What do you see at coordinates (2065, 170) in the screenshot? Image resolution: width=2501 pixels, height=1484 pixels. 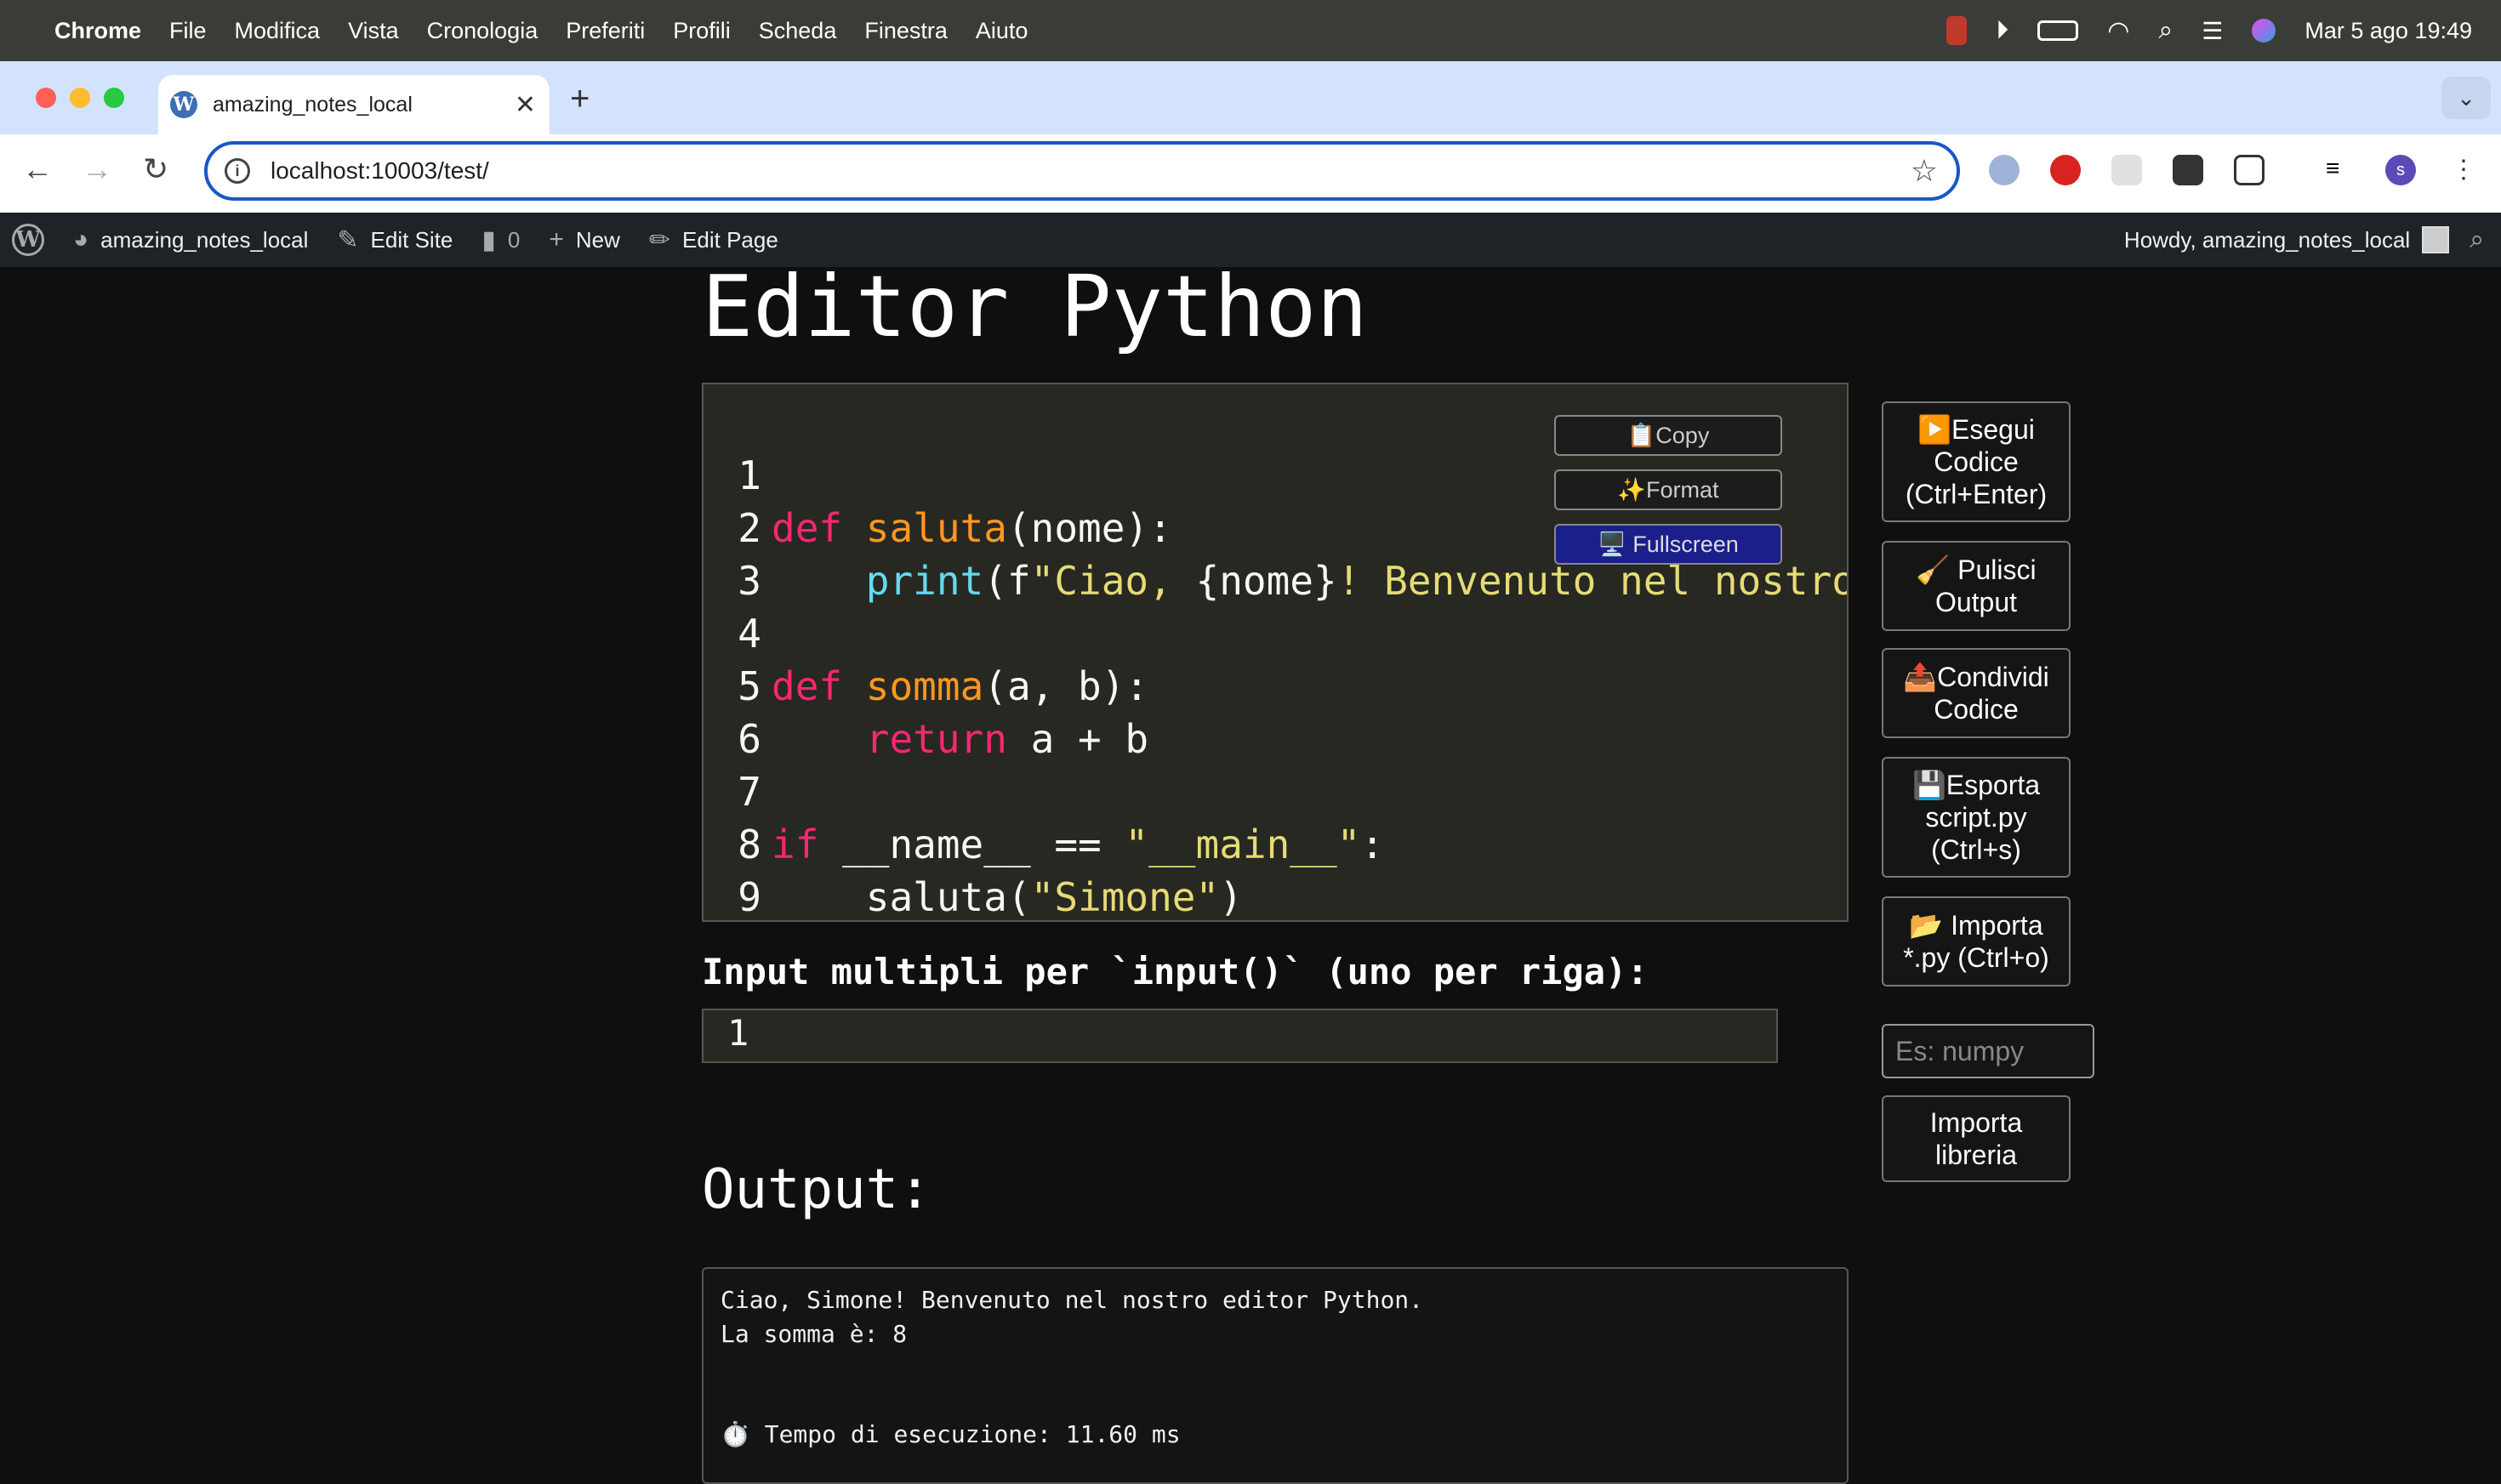 I see `extension-2-icon` at bounding box center [2065, 170].